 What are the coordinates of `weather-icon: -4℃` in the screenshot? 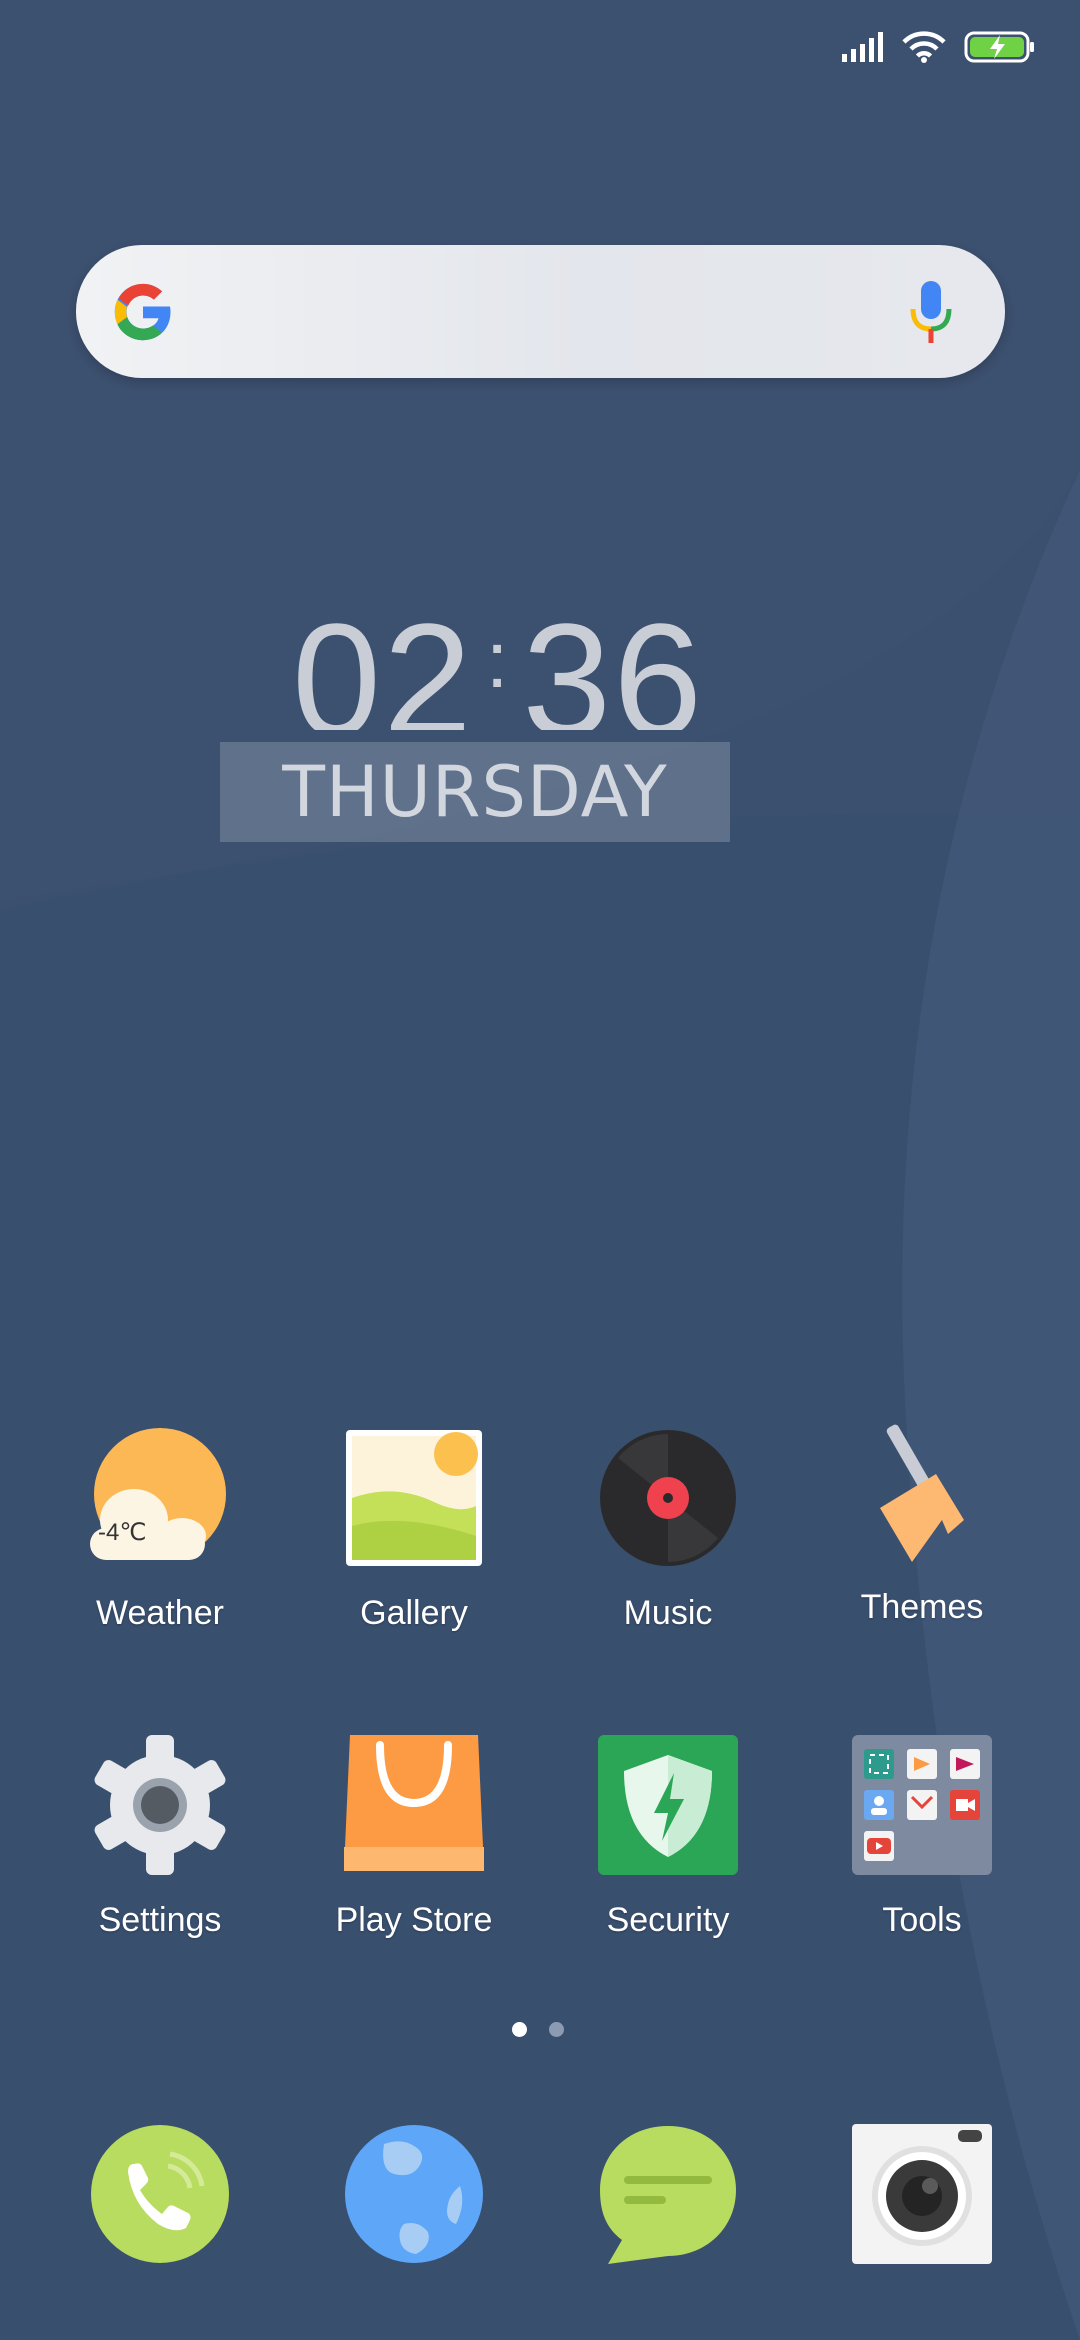 It's located at (160, 1498).